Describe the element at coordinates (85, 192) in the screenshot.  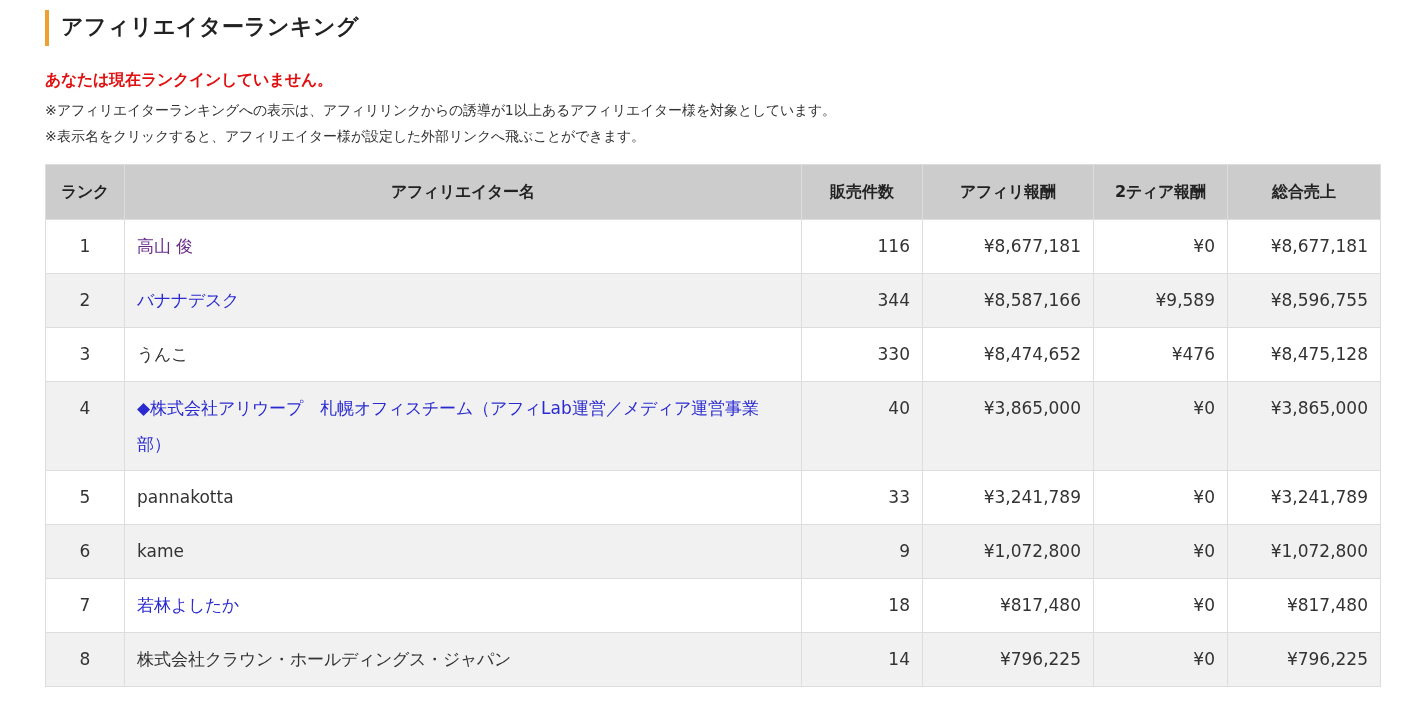
I see `column-header: ランク` at that location.